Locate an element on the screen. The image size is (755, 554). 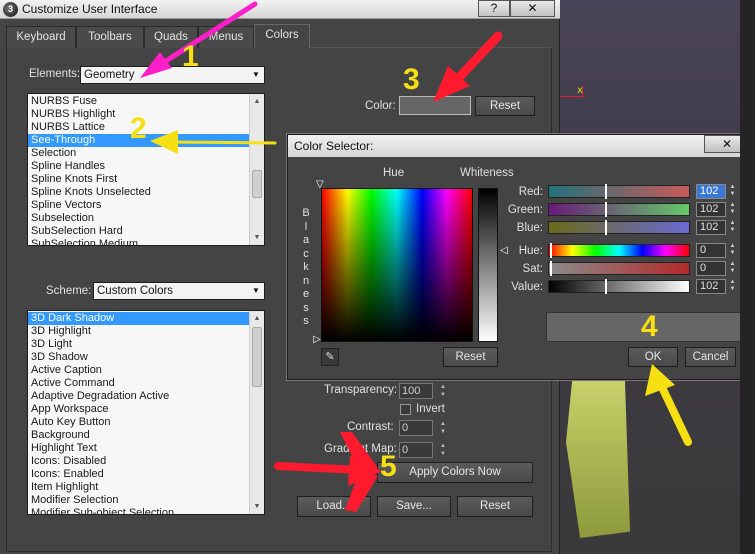
step-2-label: 2 is located at coordinates (138, 128).